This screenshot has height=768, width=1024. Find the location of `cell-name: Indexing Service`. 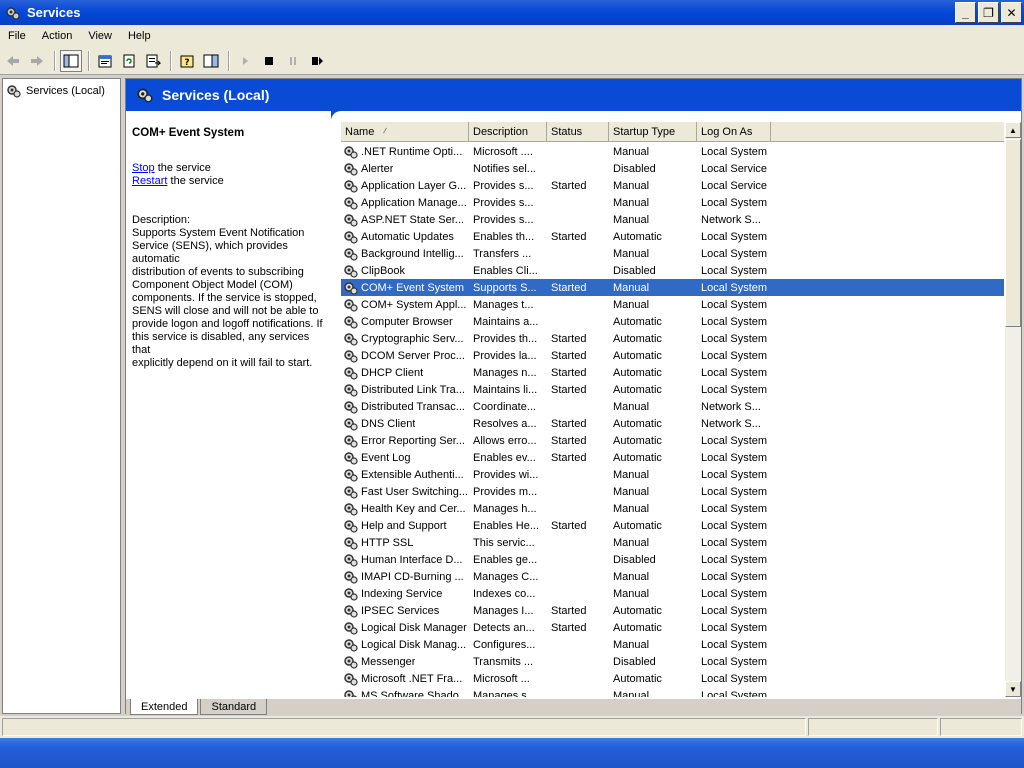

cell-name: Indexing Service is located at coordinates (405, 594).